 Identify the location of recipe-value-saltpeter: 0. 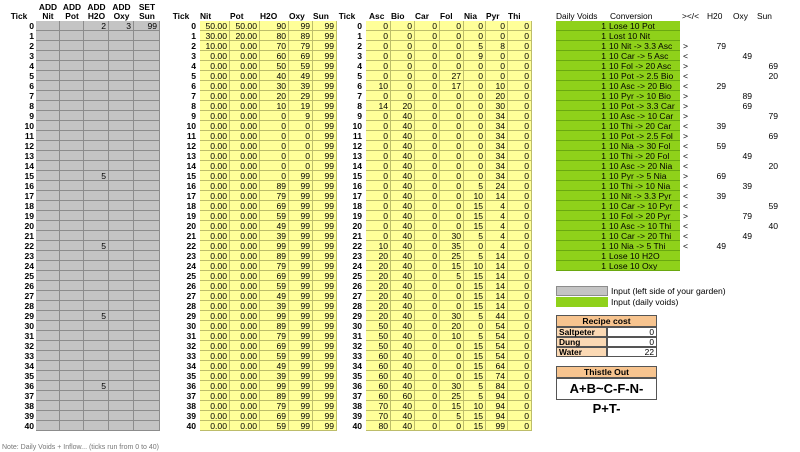
(632, 332).